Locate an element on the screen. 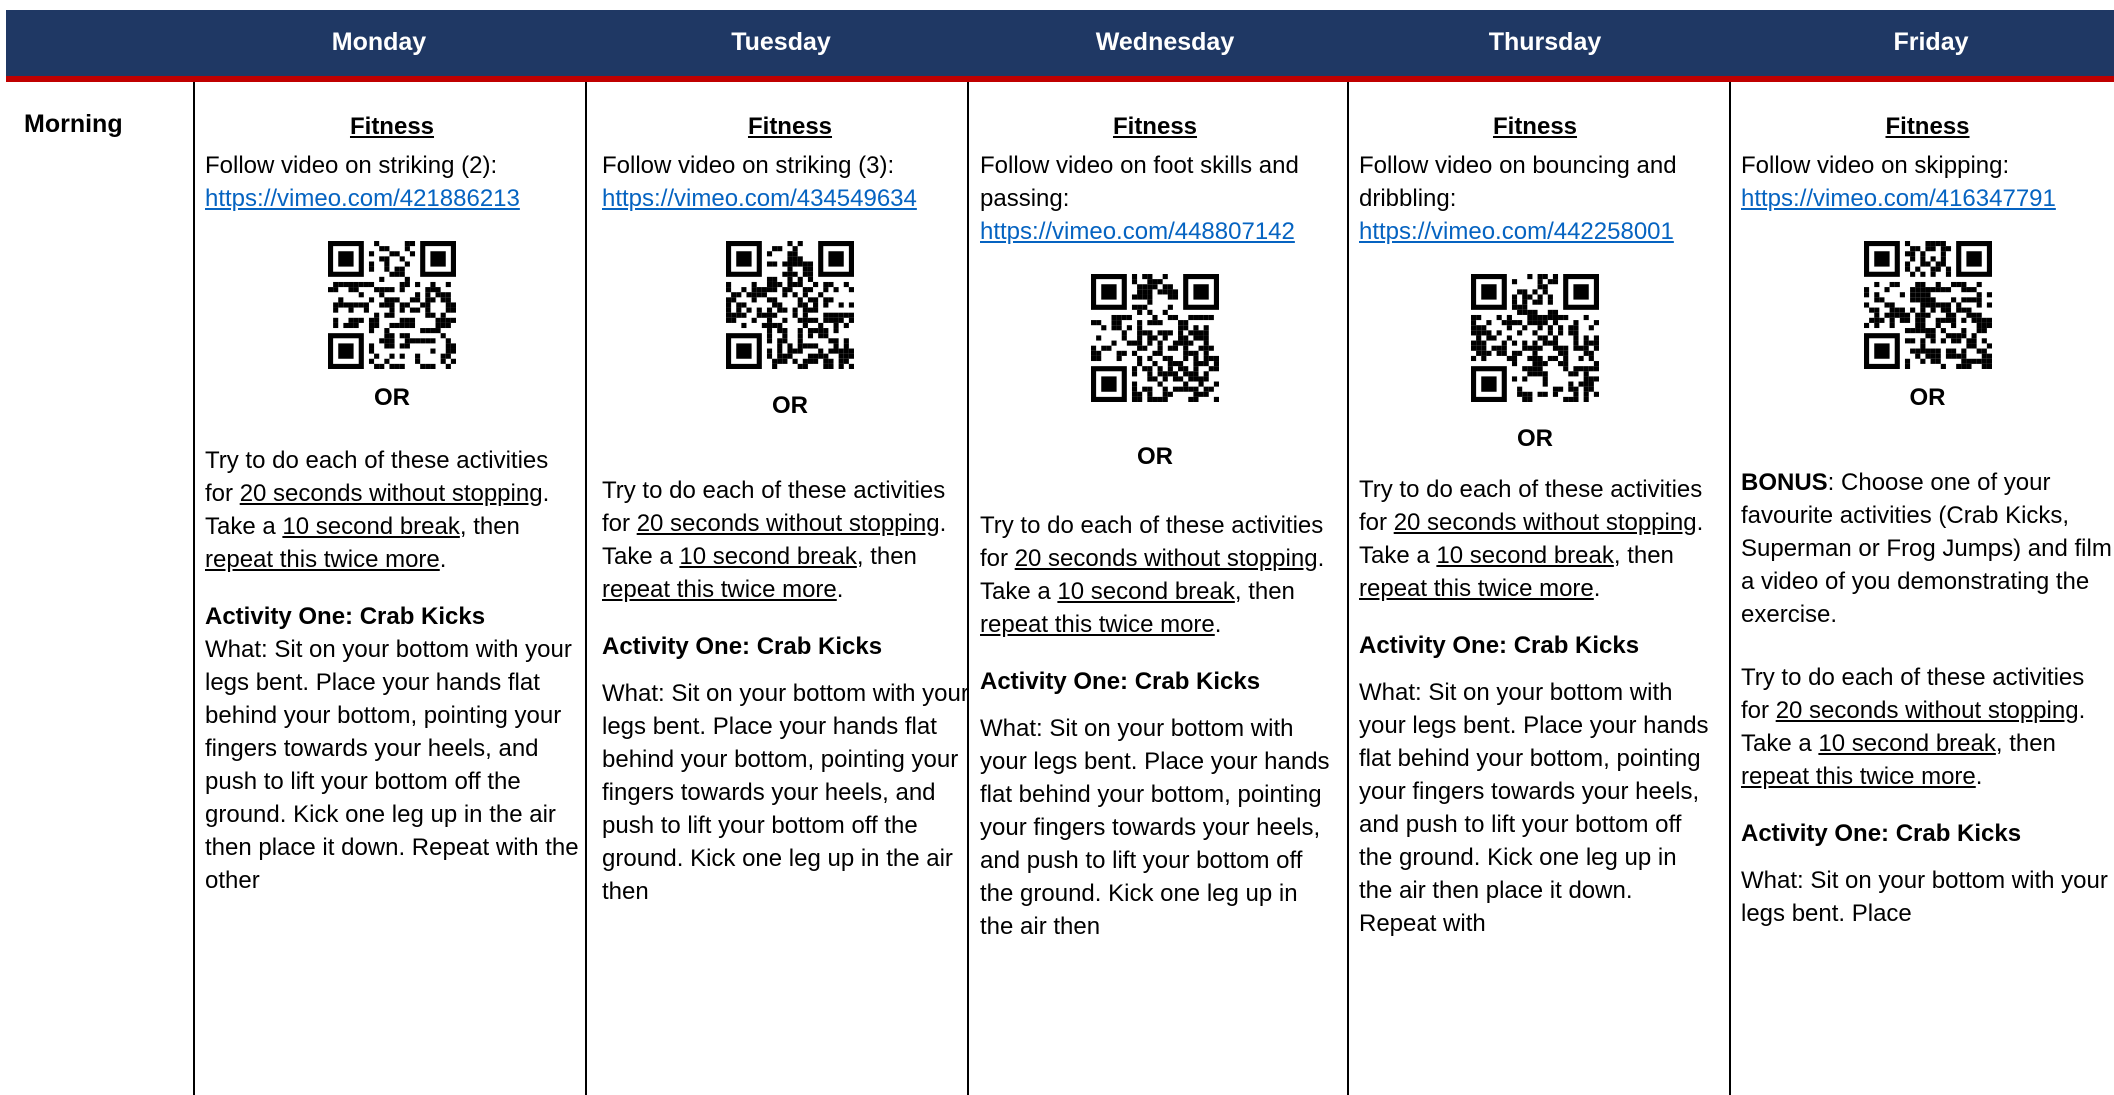 The height and width of the screenshot is (1095, 2114). header-wednesday: Wednesday is located at coordinates (1165, 42).